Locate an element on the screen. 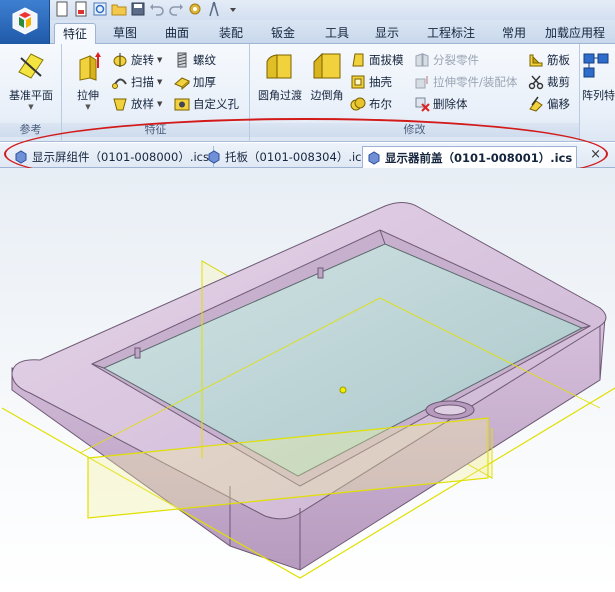 Image resolution: width=615 pixels, height=592 pixels. application-menu-button is located at coordinates (25, 22).